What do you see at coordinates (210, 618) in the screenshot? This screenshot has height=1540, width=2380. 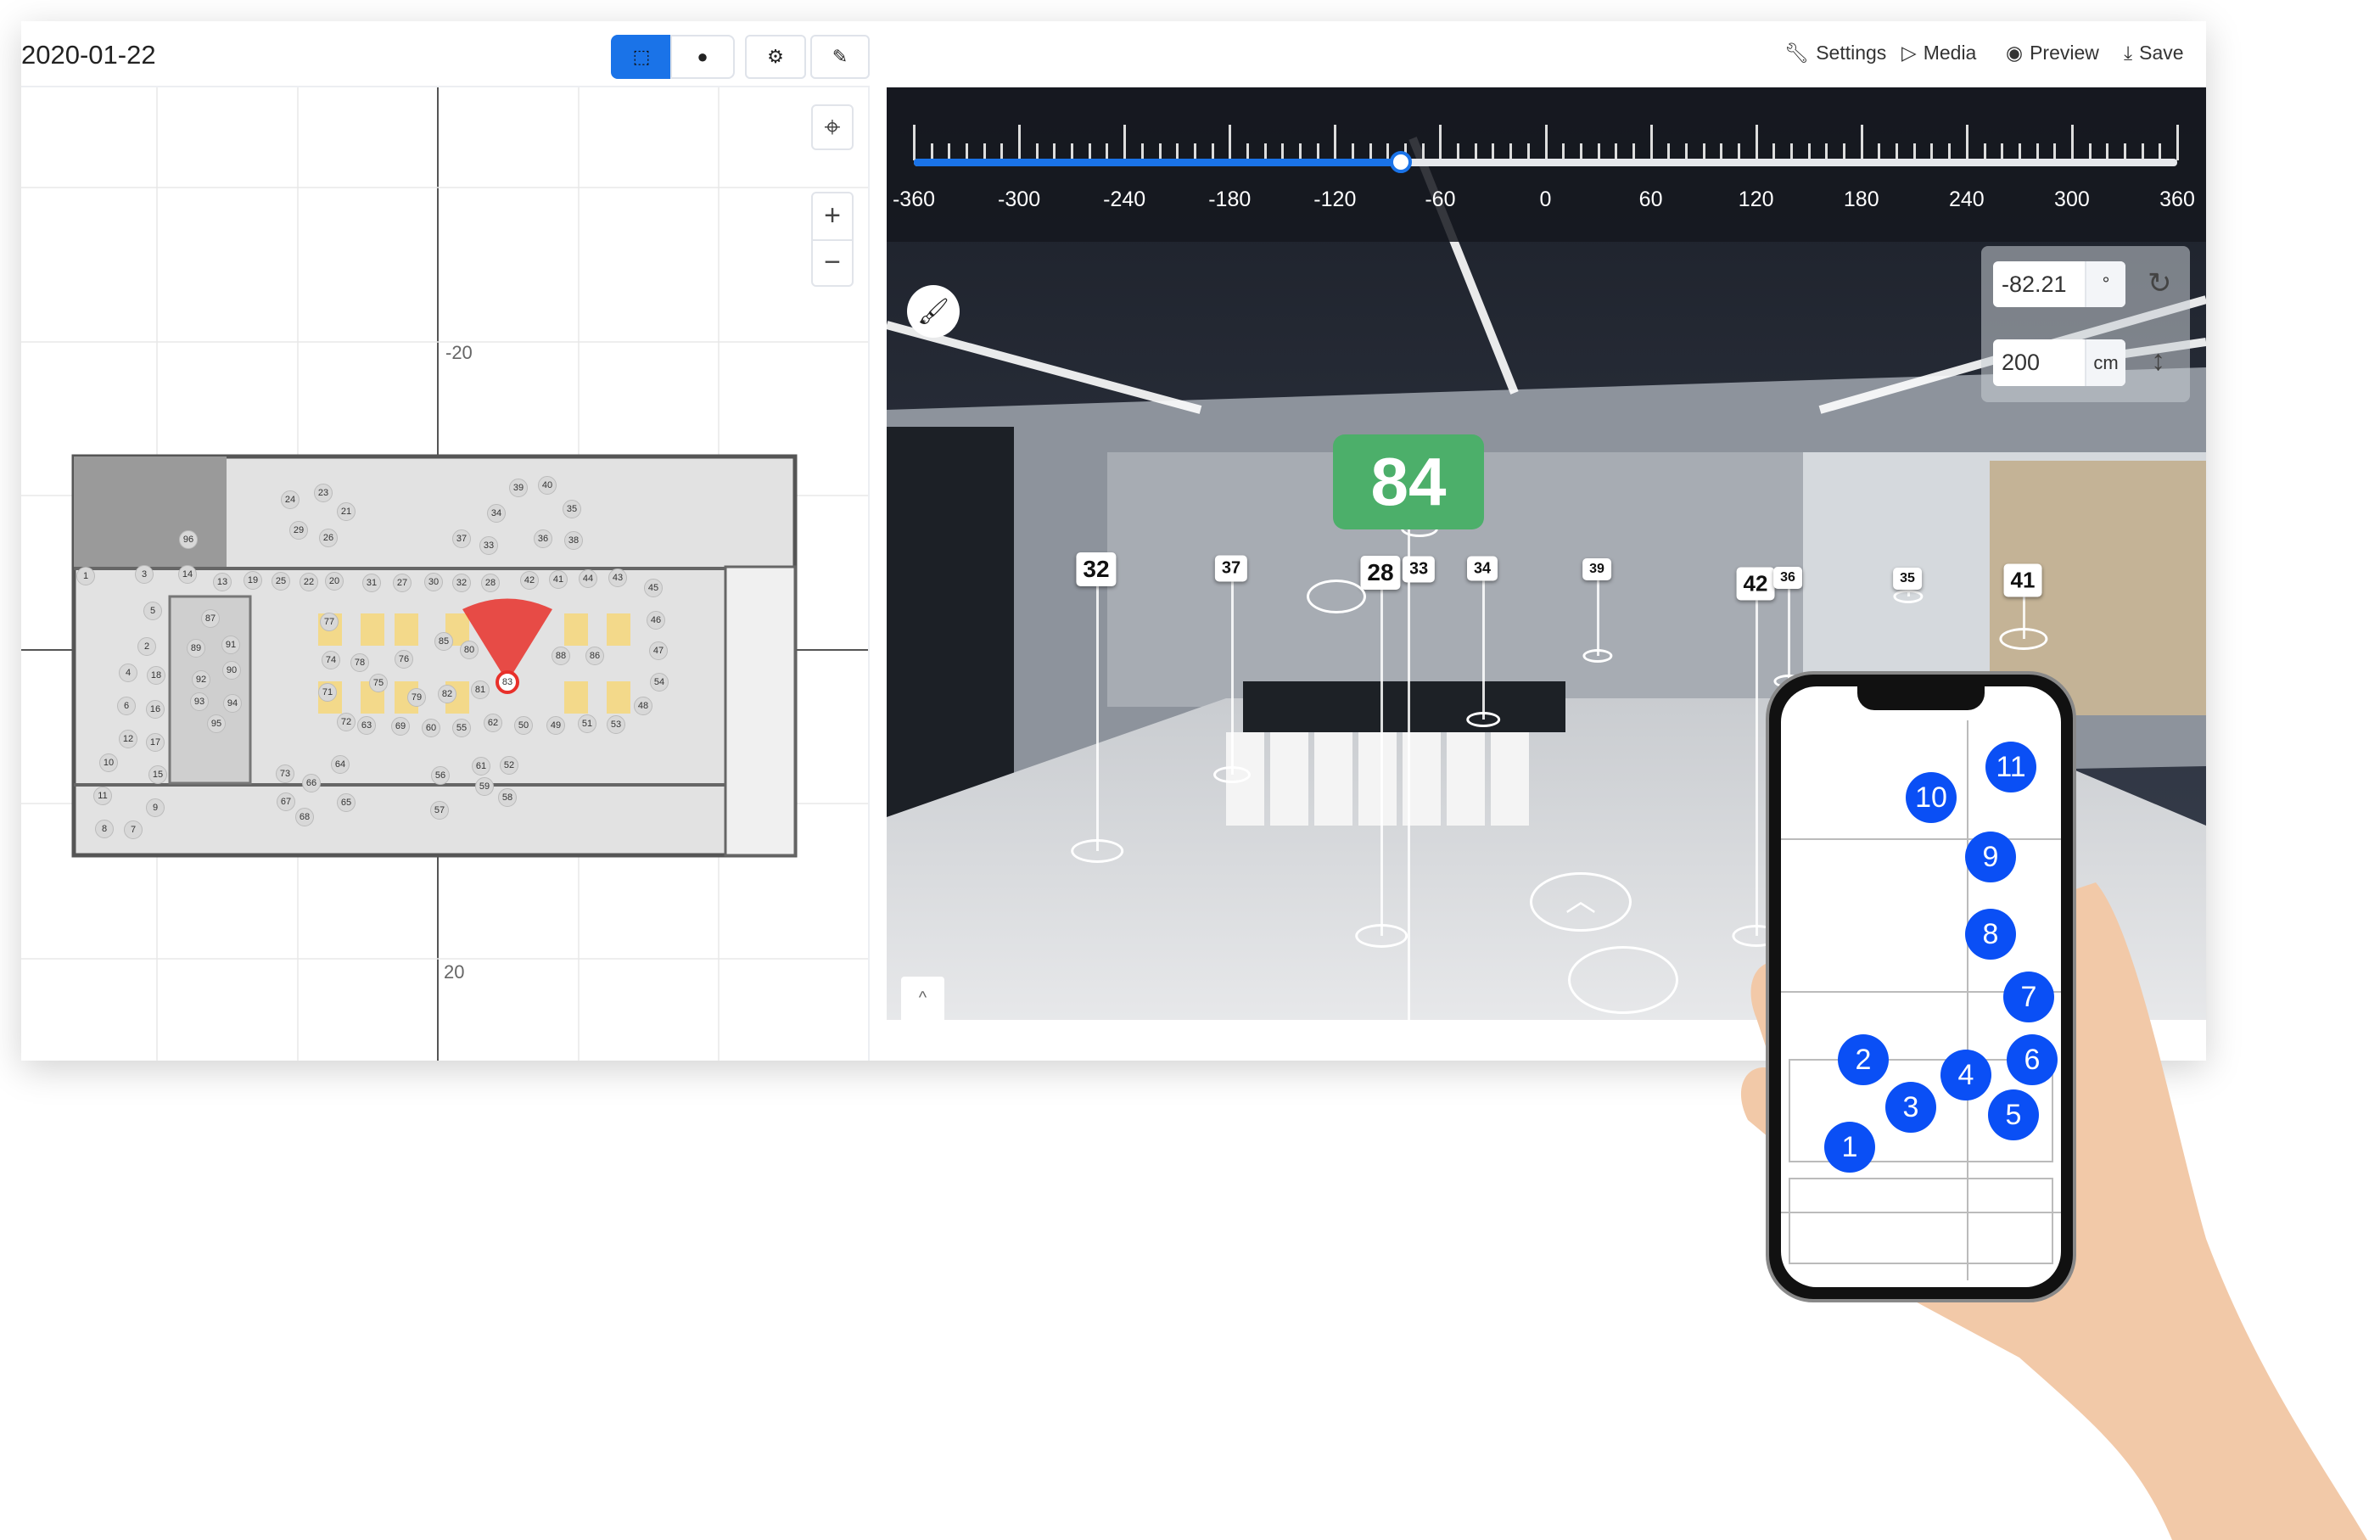 I see `seat-marker: 87` at bounding box center [210, 618].